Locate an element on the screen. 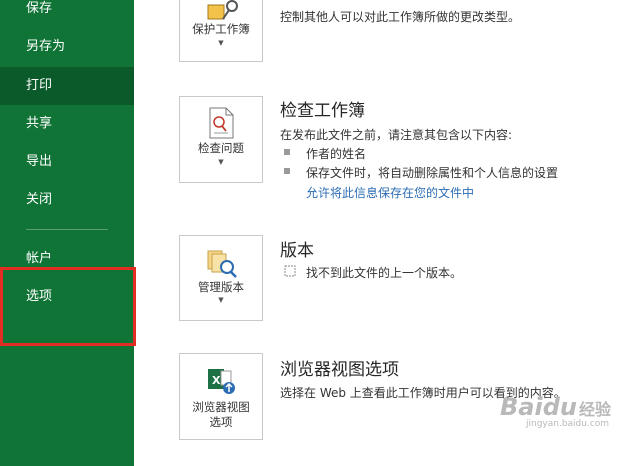 Image resolution: width=641 pixels, height=466 pixels. manage-versions-icon is located at coordinates (222, 264).